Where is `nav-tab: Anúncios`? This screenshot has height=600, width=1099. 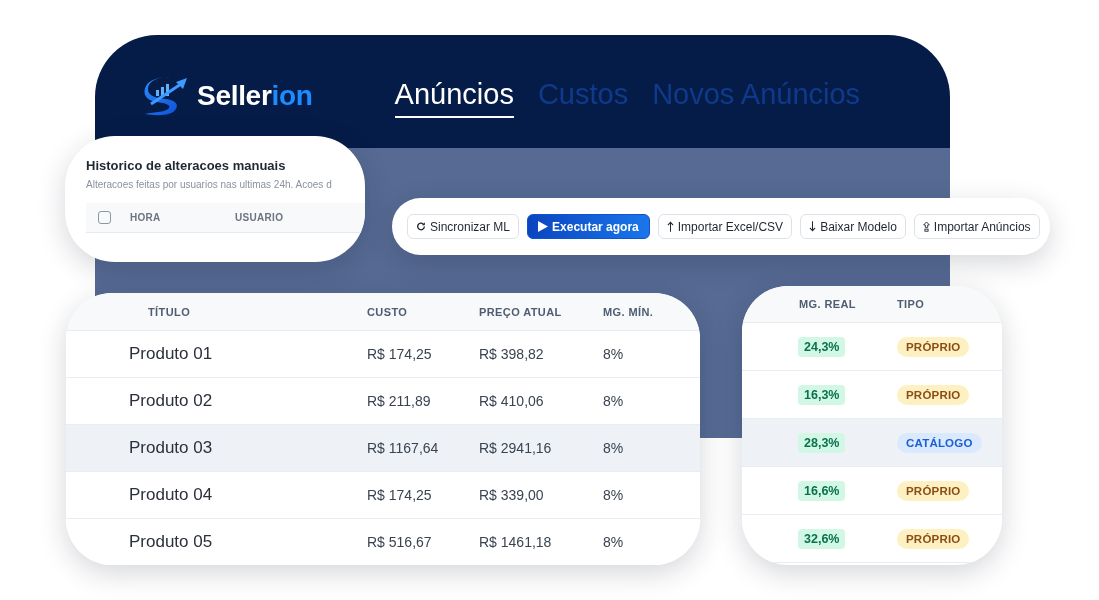 nav-tab: Anúncios is located at coordinates (454, 98).